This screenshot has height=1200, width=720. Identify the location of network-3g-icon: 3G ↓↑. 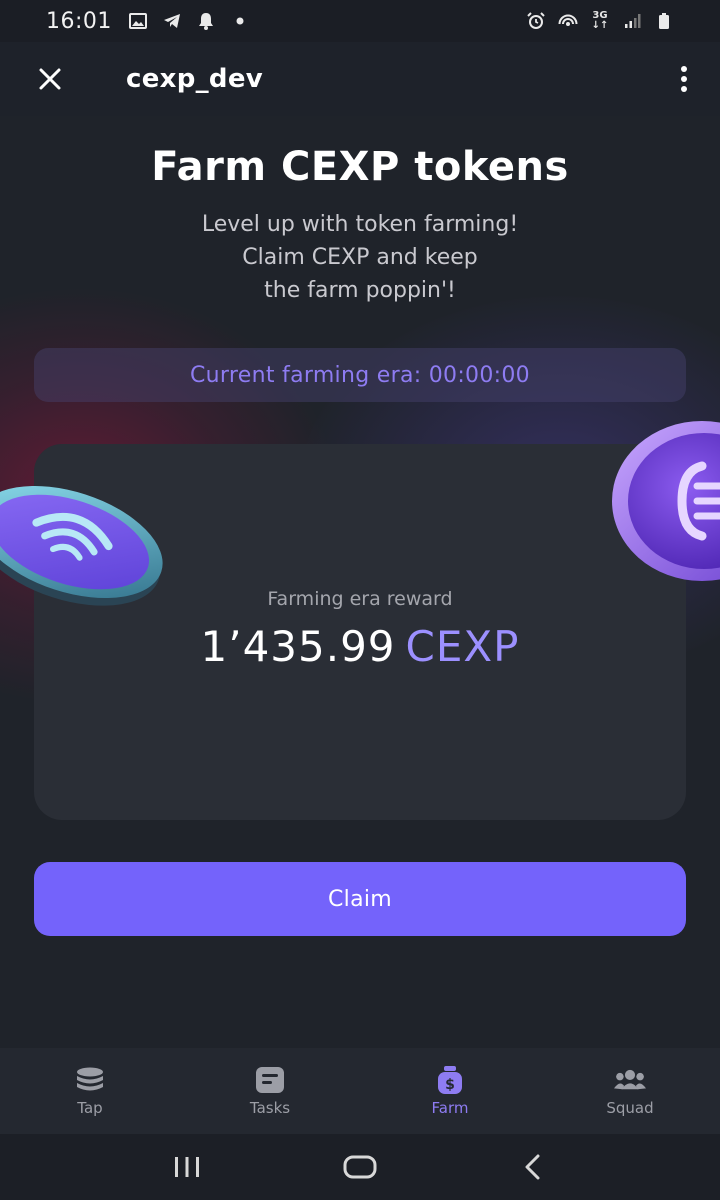
(600, 20).